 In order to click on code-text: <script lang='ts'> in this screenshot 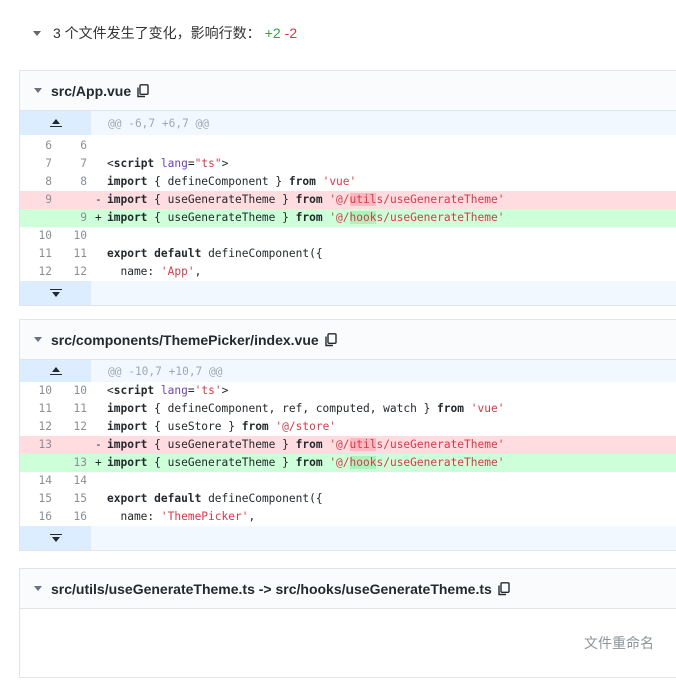, I will do `click(168, 390)`.